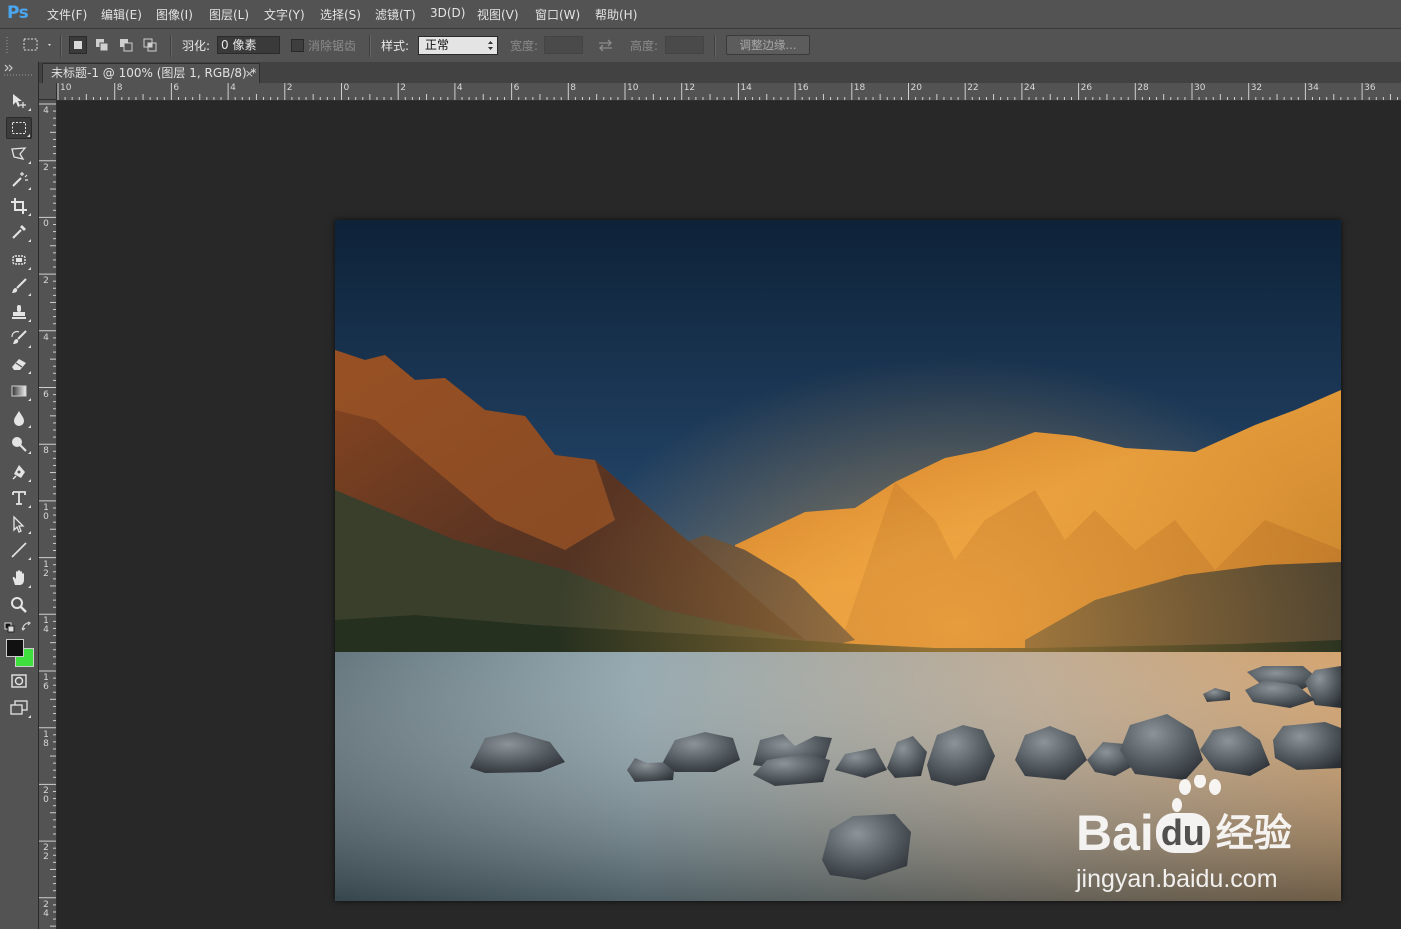  What do you see at coordinates (524, 46) in the screenshot?
I see `width-label: 宽度:` at bounding box center [524, 46].